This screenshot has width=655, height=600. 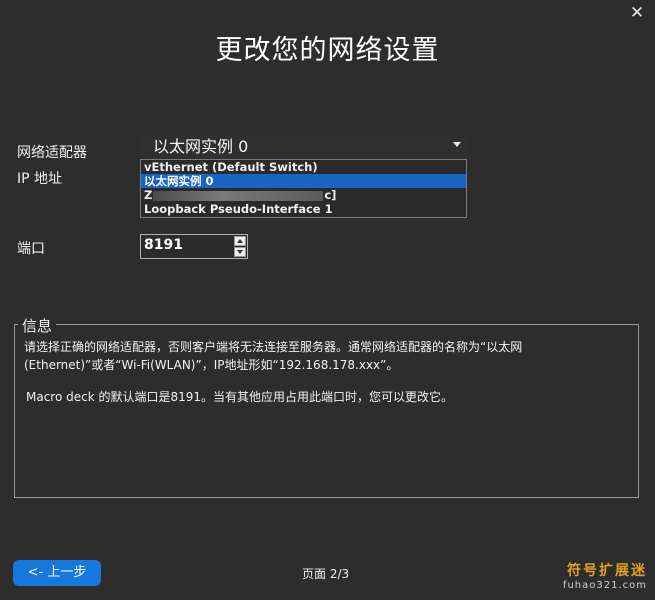 I want to click on spin-down-button, so click(x=240, y=252).